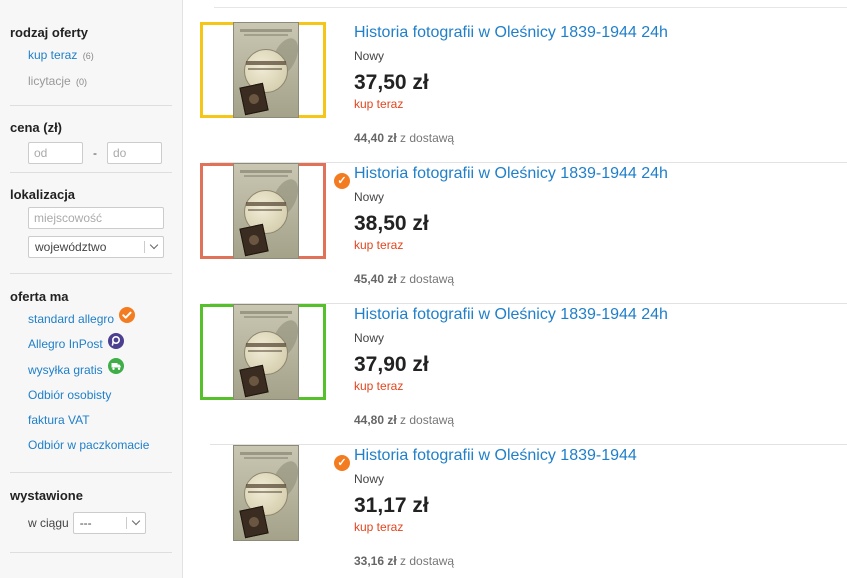  Describe the element at coordinates (49, 32) in the screenshot. I see `filter-title-offer-type: rodzaj oferty` at that location.